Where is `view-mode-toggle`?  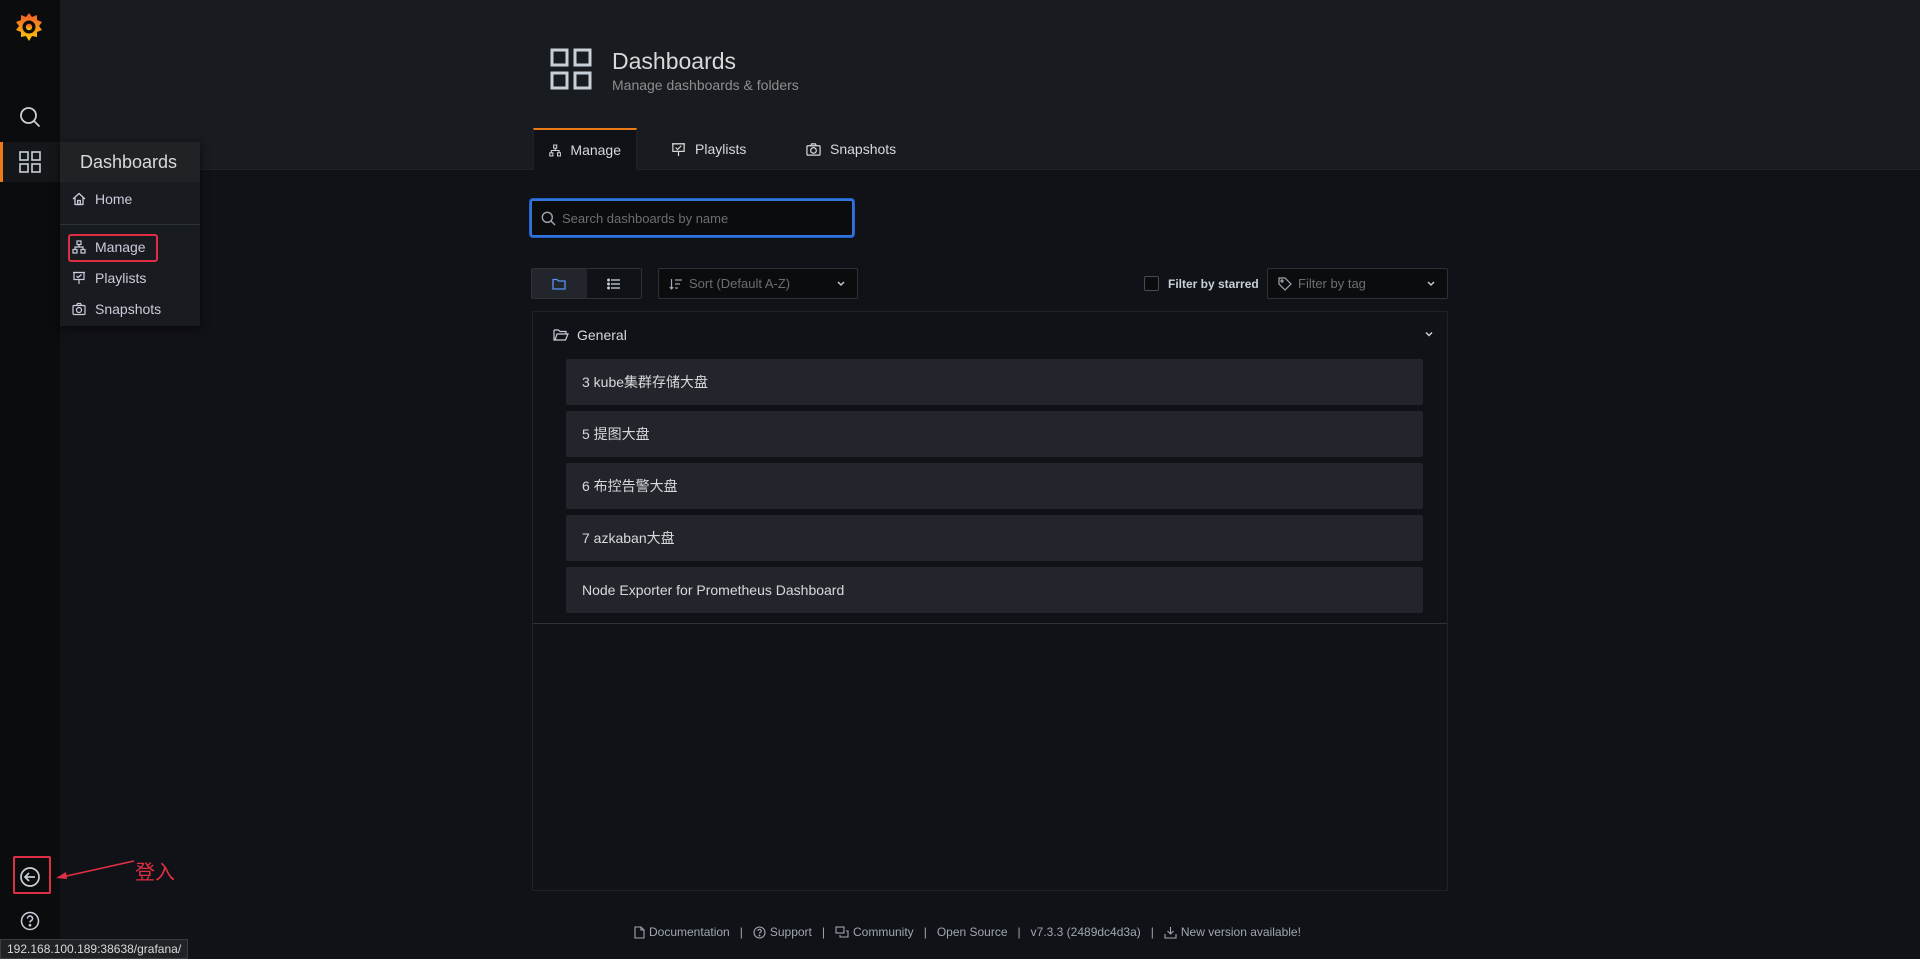 view-mode-toggle is located at coordinates (586, 283).